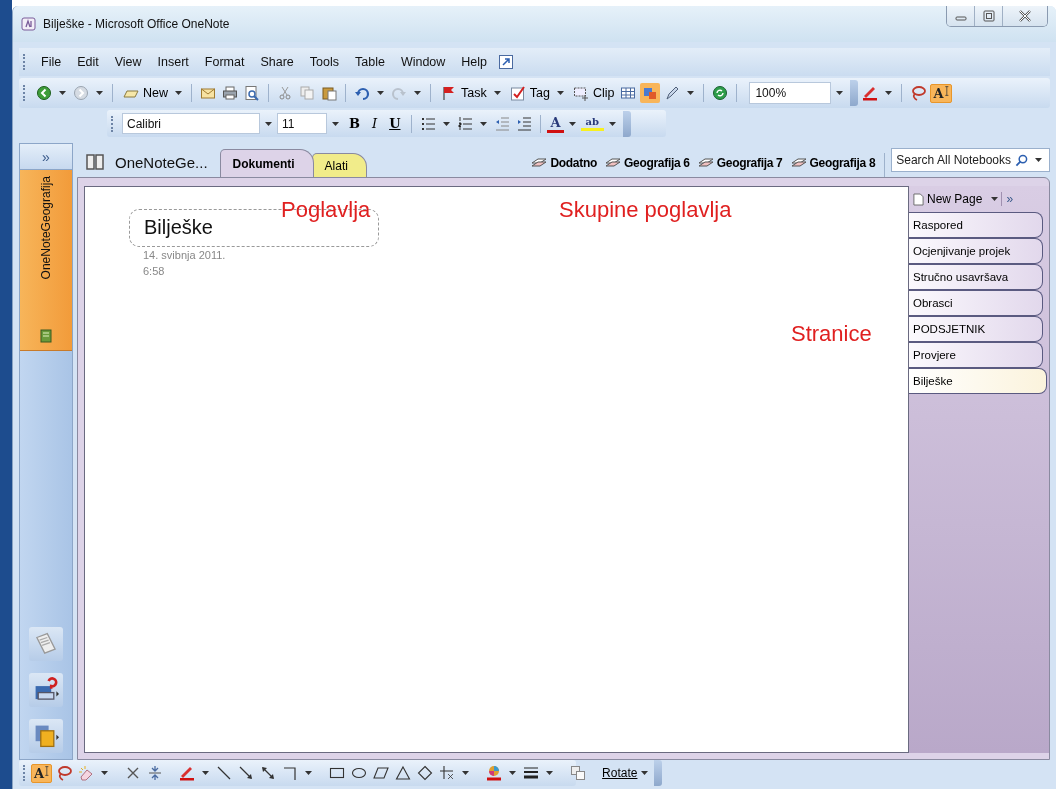 The width and height of the screenshot is (1056, 789). What do you see at coordinates (230, 93) in the screenshot?
I see `print-icon` at bounding box center [230, 93].